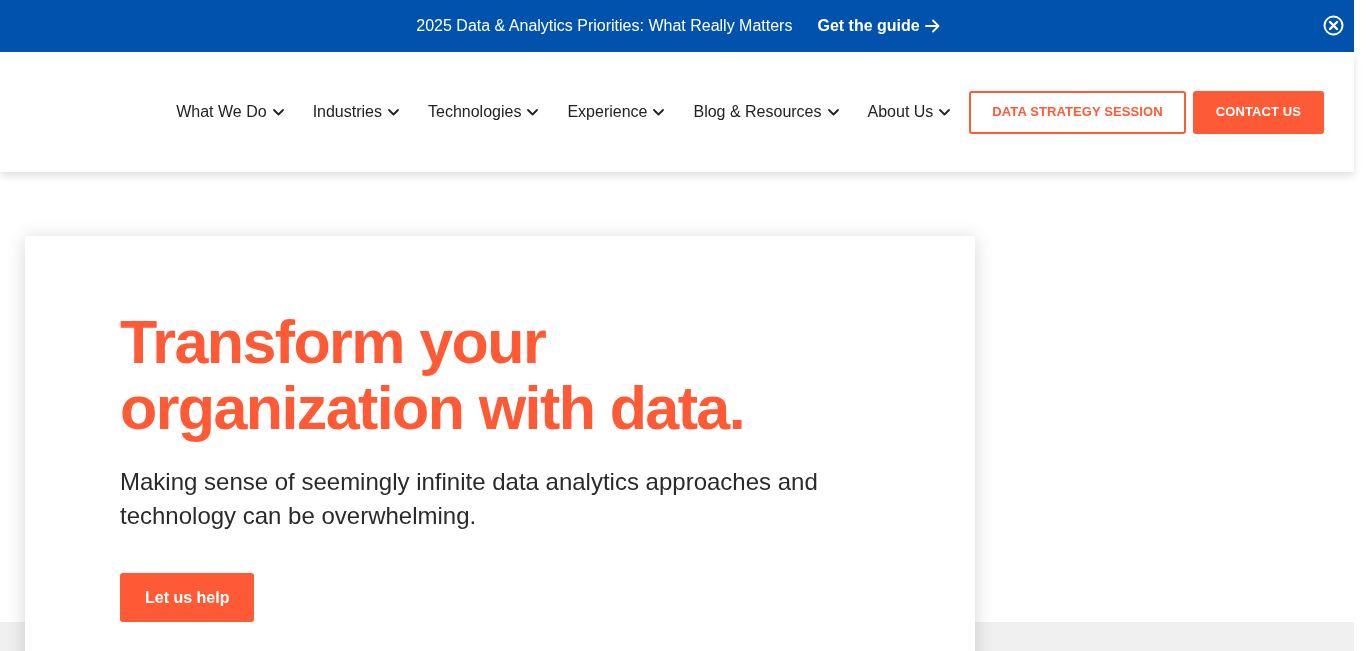 This screenshot has width=1366, height=651. Describe the element at coordinates (878, 26) in the screenshot. I see `get-guide-link: Get the guide` at that location.